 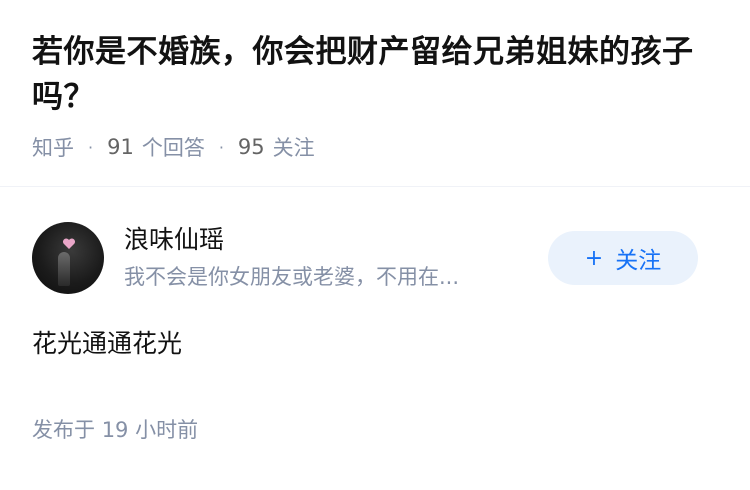 I want to click on follow-button: + 关注, so click(x=623, y=258).